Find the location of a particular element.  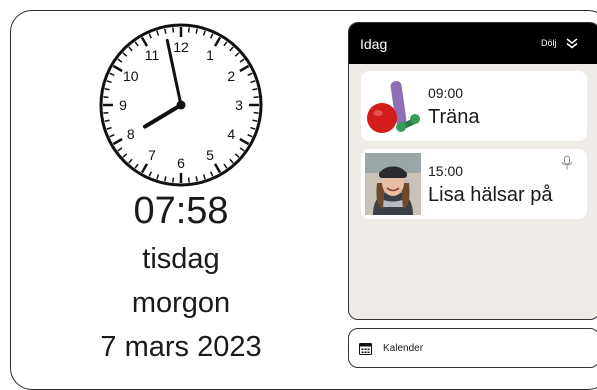

event-title: Lisa hälsar på is located at coordinates (490, 195).